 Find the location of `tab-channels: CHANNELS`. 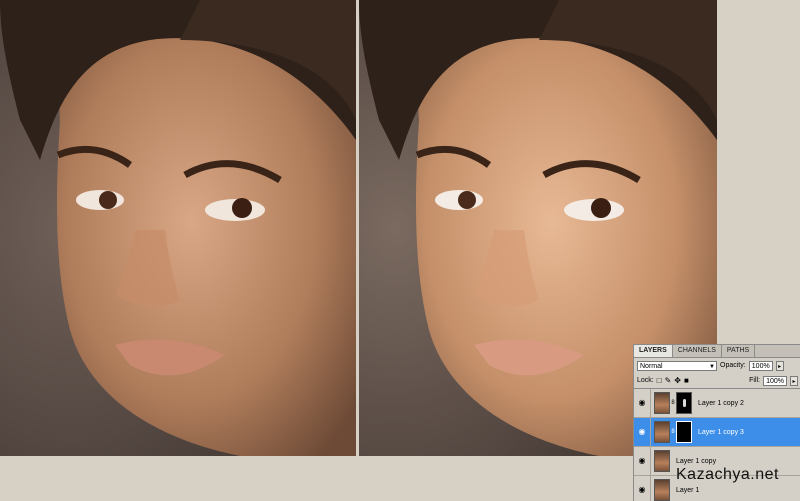

tab-channels: CHANNELS is located at coordinates (697, 351).